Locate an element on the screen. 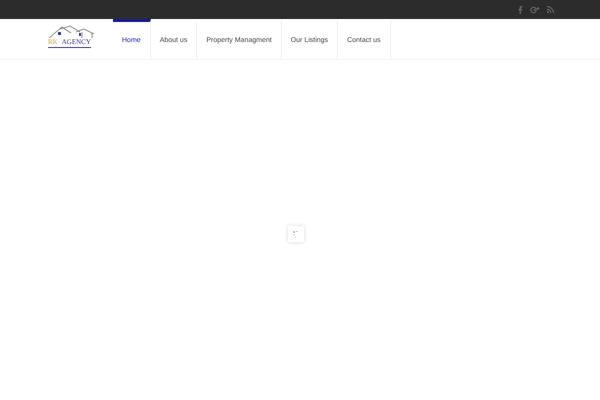 The width and height of the screenshot is (600, 400). facebook-icon is located at coordinates (520, 10).